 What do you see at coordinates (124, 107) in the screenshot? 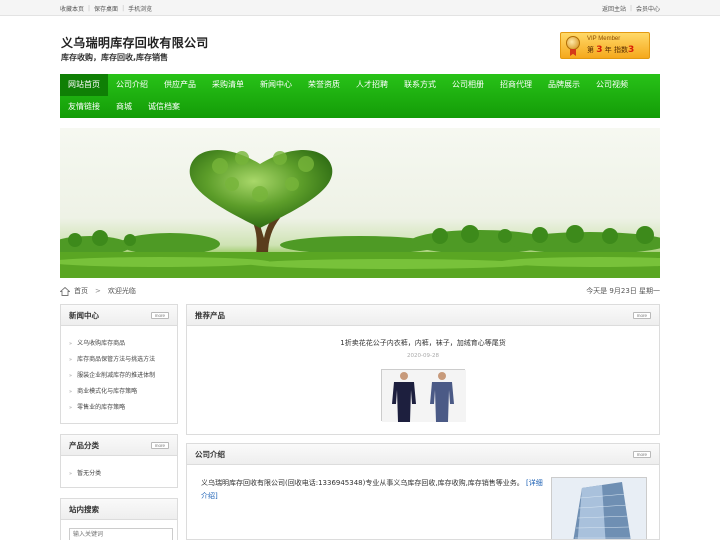
I see `nav-item-13: 商城` at bounding box center [124, 107].